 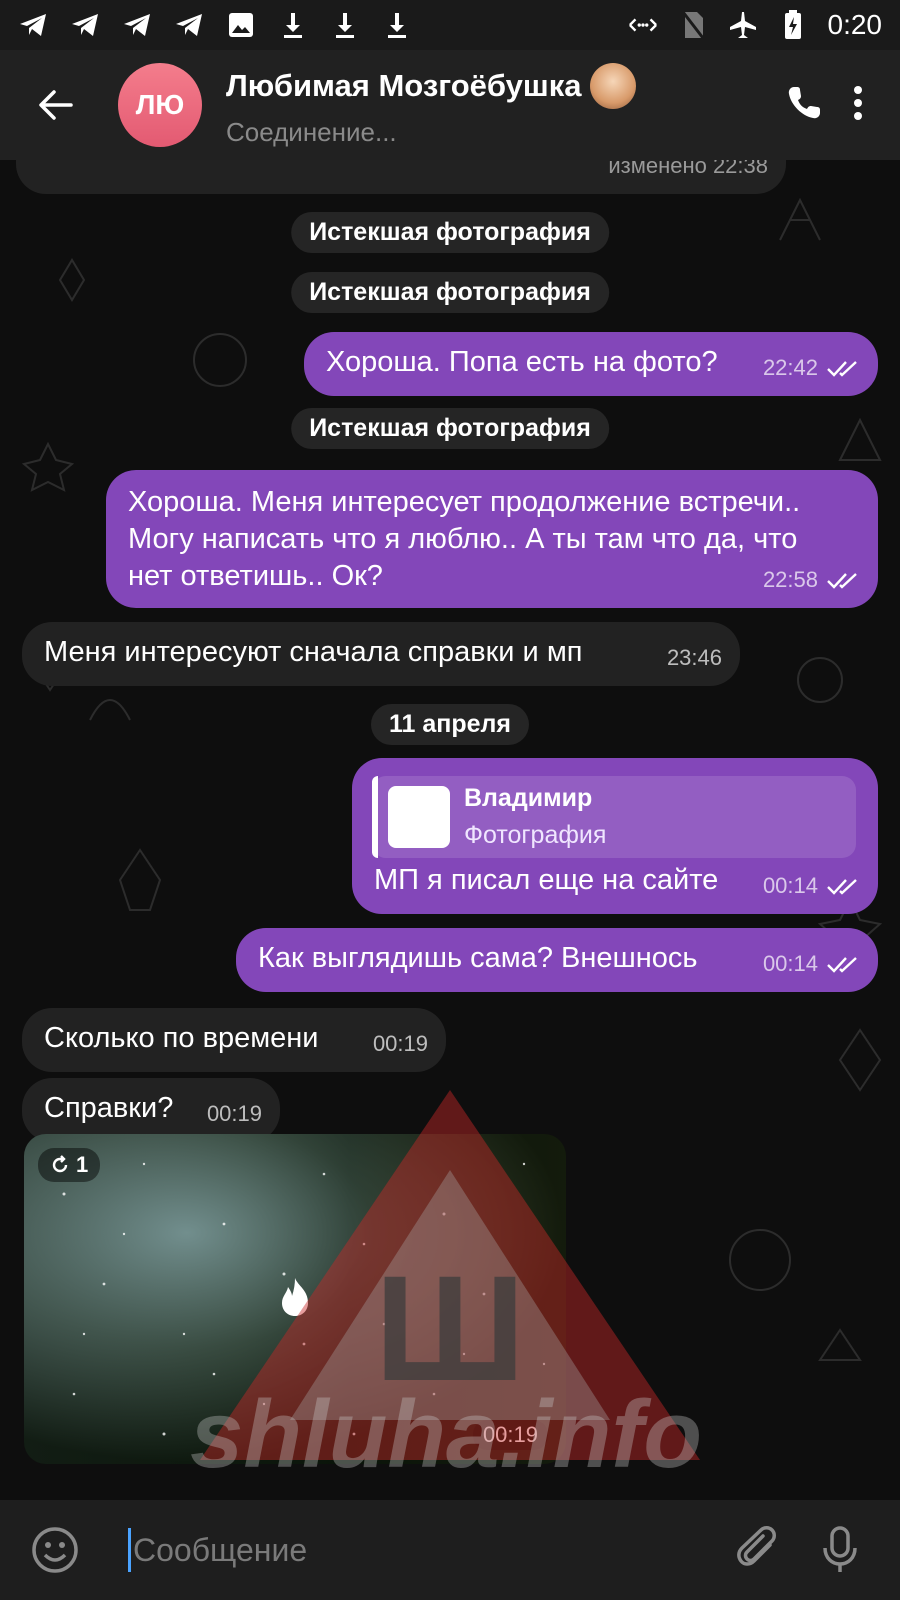 I want to click on message-input-placeholder: Сообщение, so click(x=220, y=1549).